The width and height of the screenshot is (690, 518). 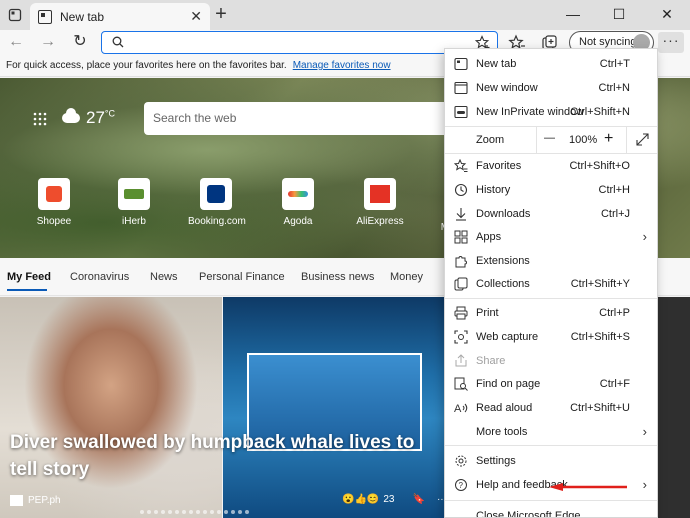 What do you see at coordinates (194, 512) in the screenshot?
I see `carousel-dots` at bounding box center [194, 512].